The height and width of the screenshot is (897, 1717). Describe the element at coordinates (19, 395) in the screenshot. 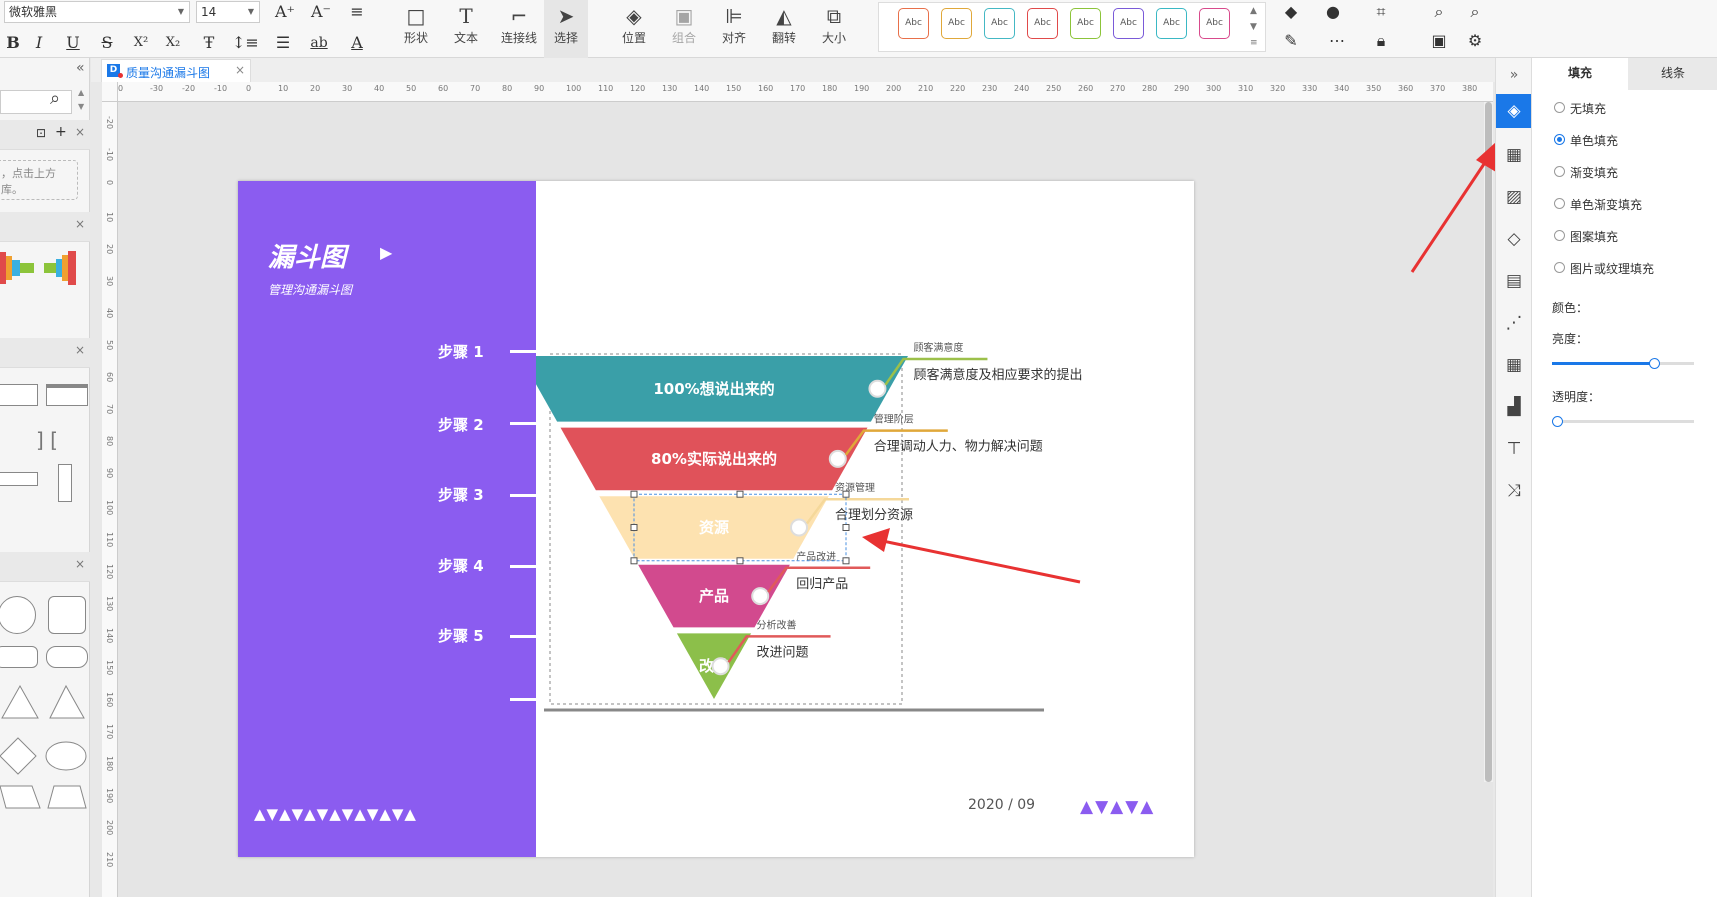

I see `shape-rectangle` at that location.